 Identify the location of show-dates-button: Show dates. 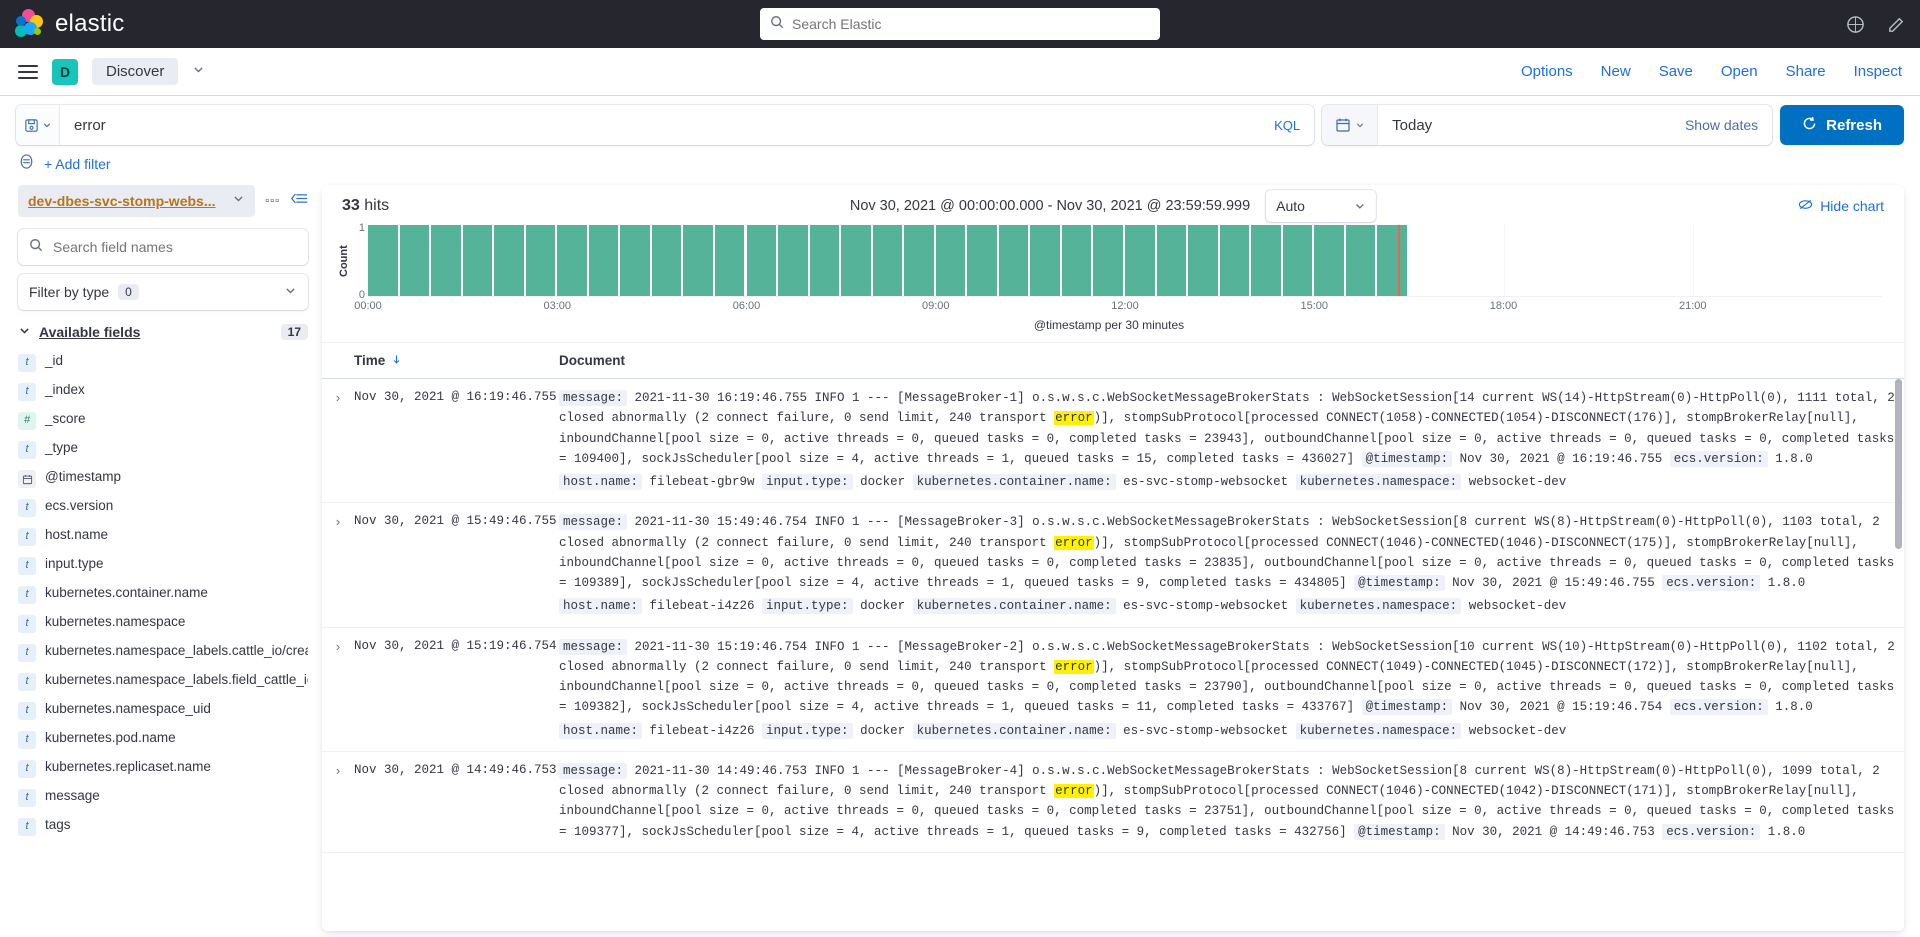
(1728, 125).